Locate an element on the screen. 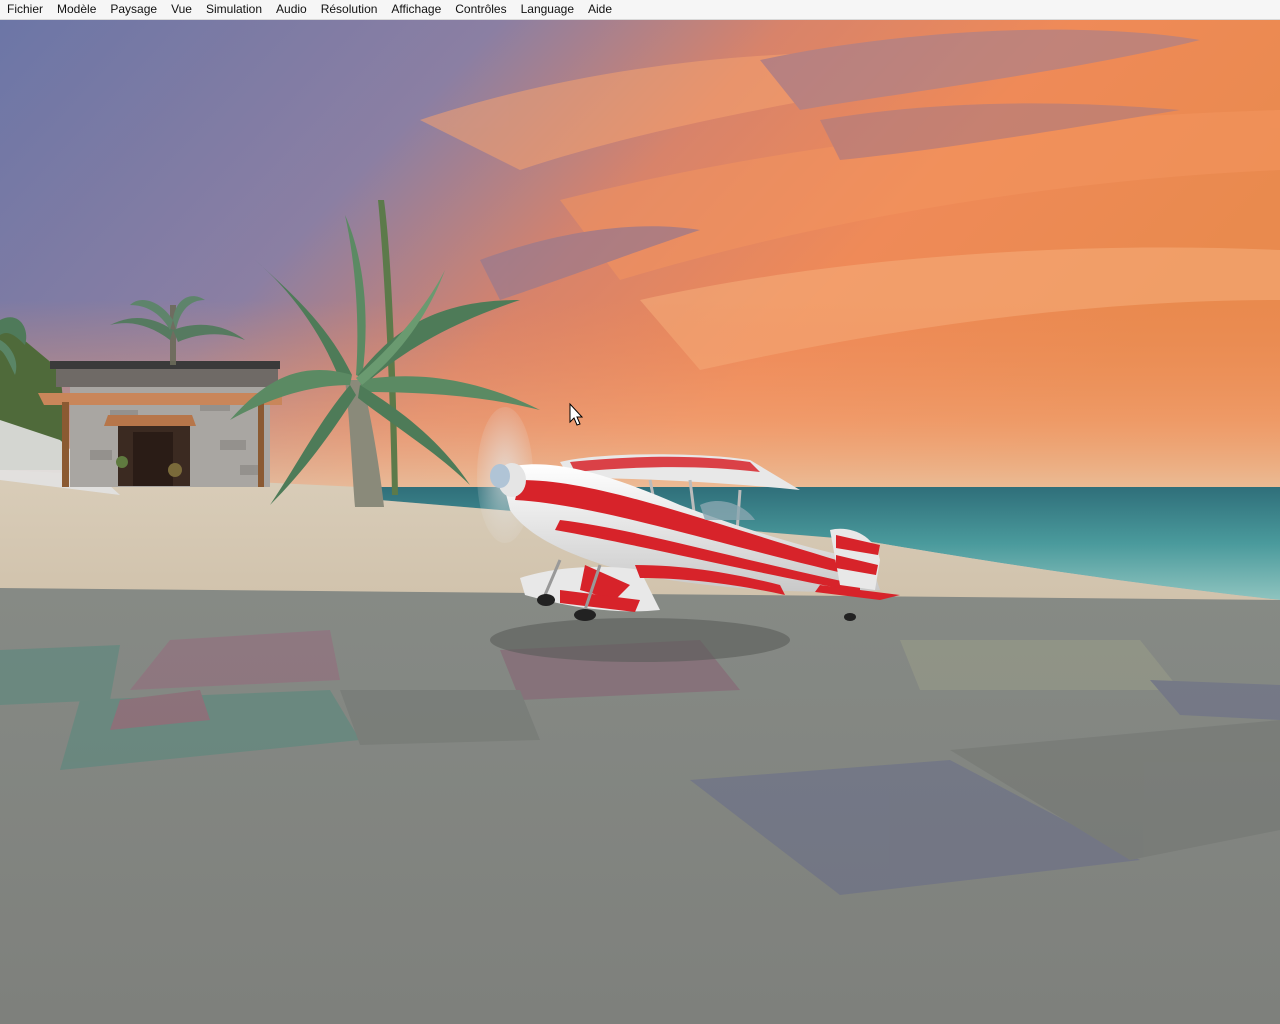 The image size is (1280, 1024). menu-simulation: Simulation is located at coordinates (234, 9).